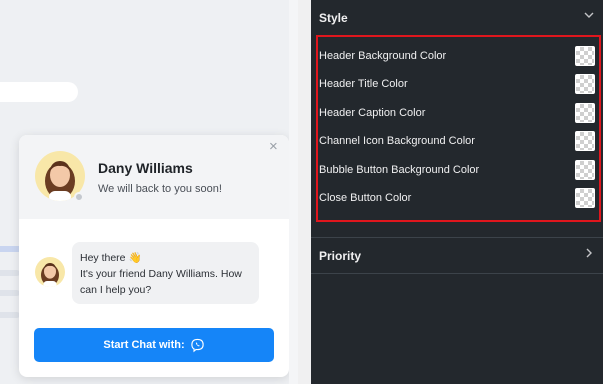 The height and width of the screenshot is (384, 603). I want to click on color-setting-label: Header Caption Color, so click(372, 113).